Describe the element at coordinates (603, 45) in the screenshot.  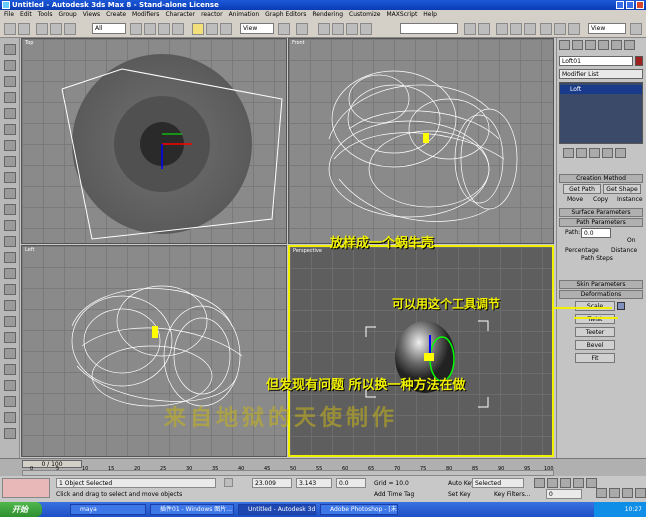
I see `motion-tab-icon` at that location.